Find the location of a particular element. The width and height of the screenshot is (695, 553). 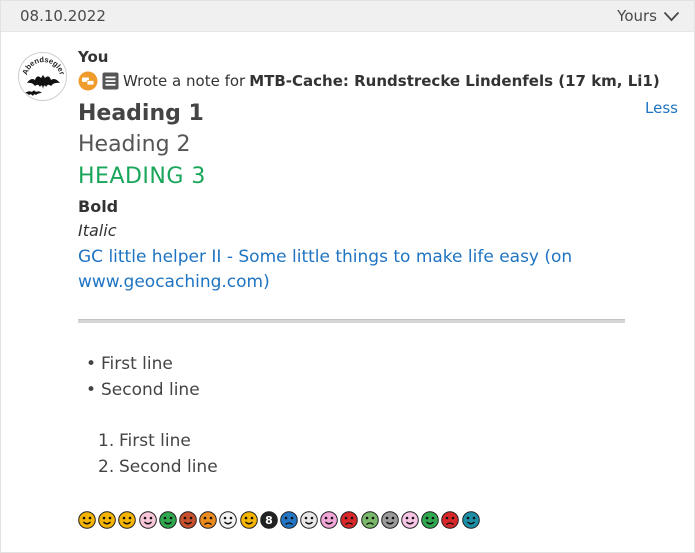

eightball-icon: 8 is located at coordinates (268, 520).